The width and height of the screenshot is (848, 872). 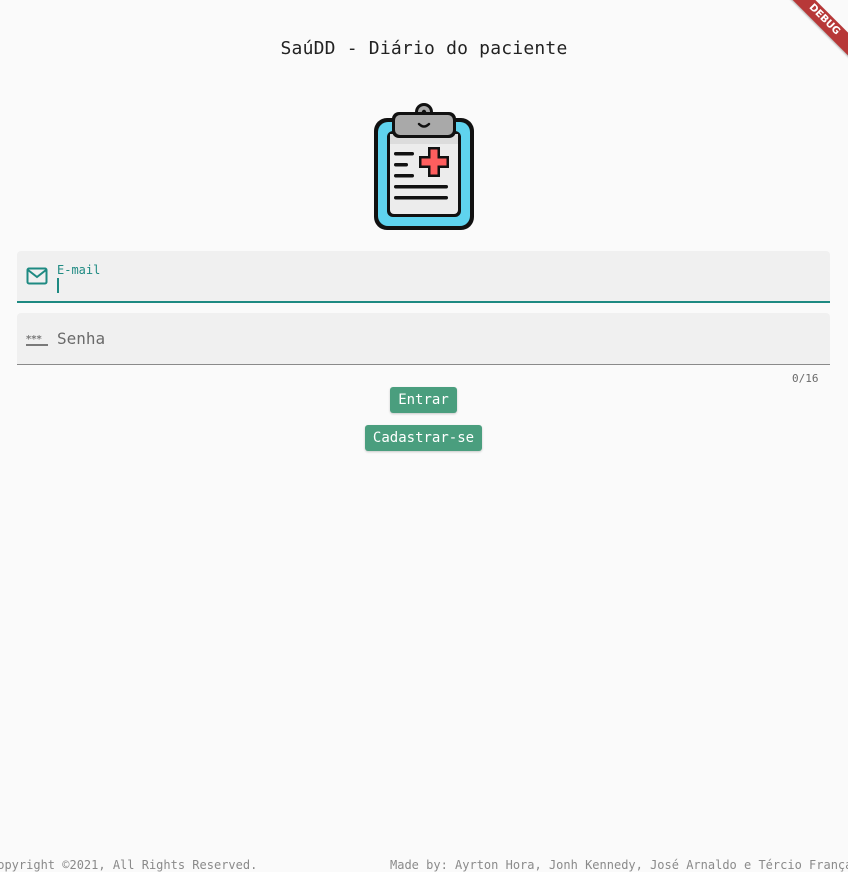 I want to click on password-field: *** Senha, so click(x=423, y=339).